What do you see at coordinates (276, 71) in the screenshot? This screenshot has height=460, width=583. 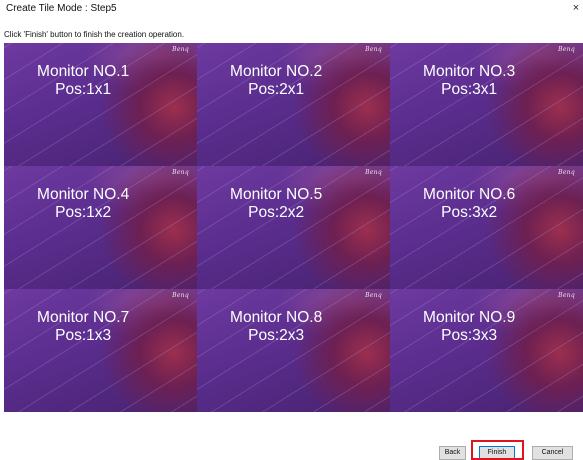 I see `monitor-number: Monitor NO.2` at bounding box center [276, 71].